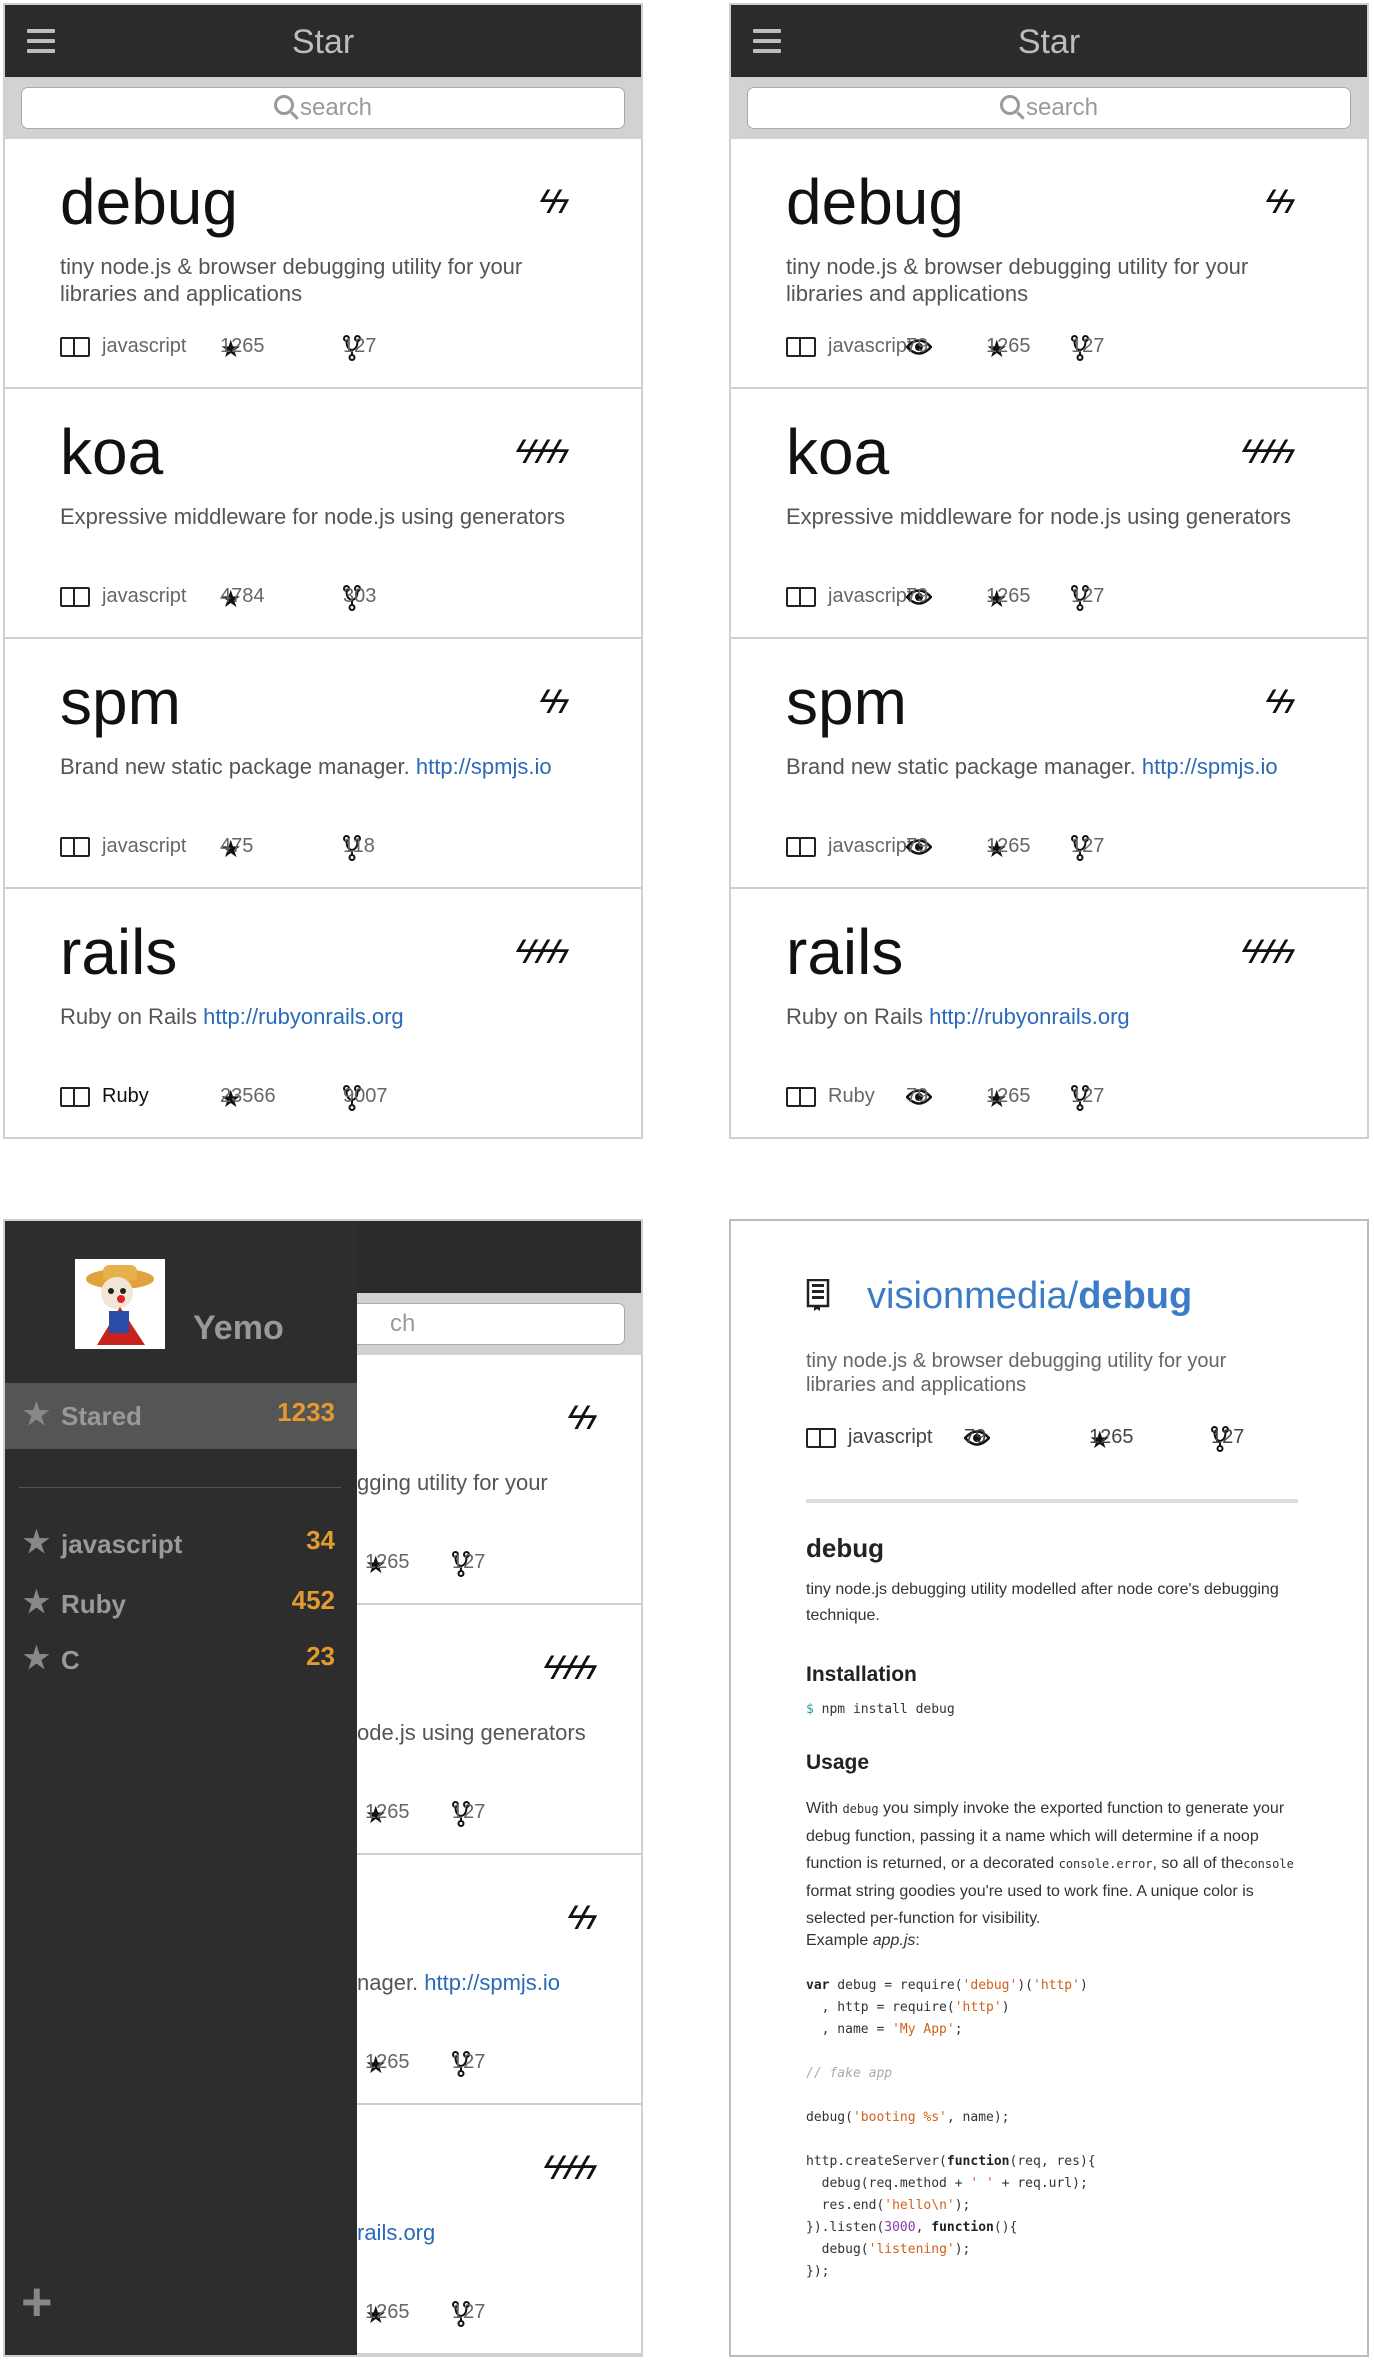  What do you see at coordinates (181, 1660) in the screenshot?
I see `sidebar-item-c: ★ C 23` at bounding box center [181, 1660].